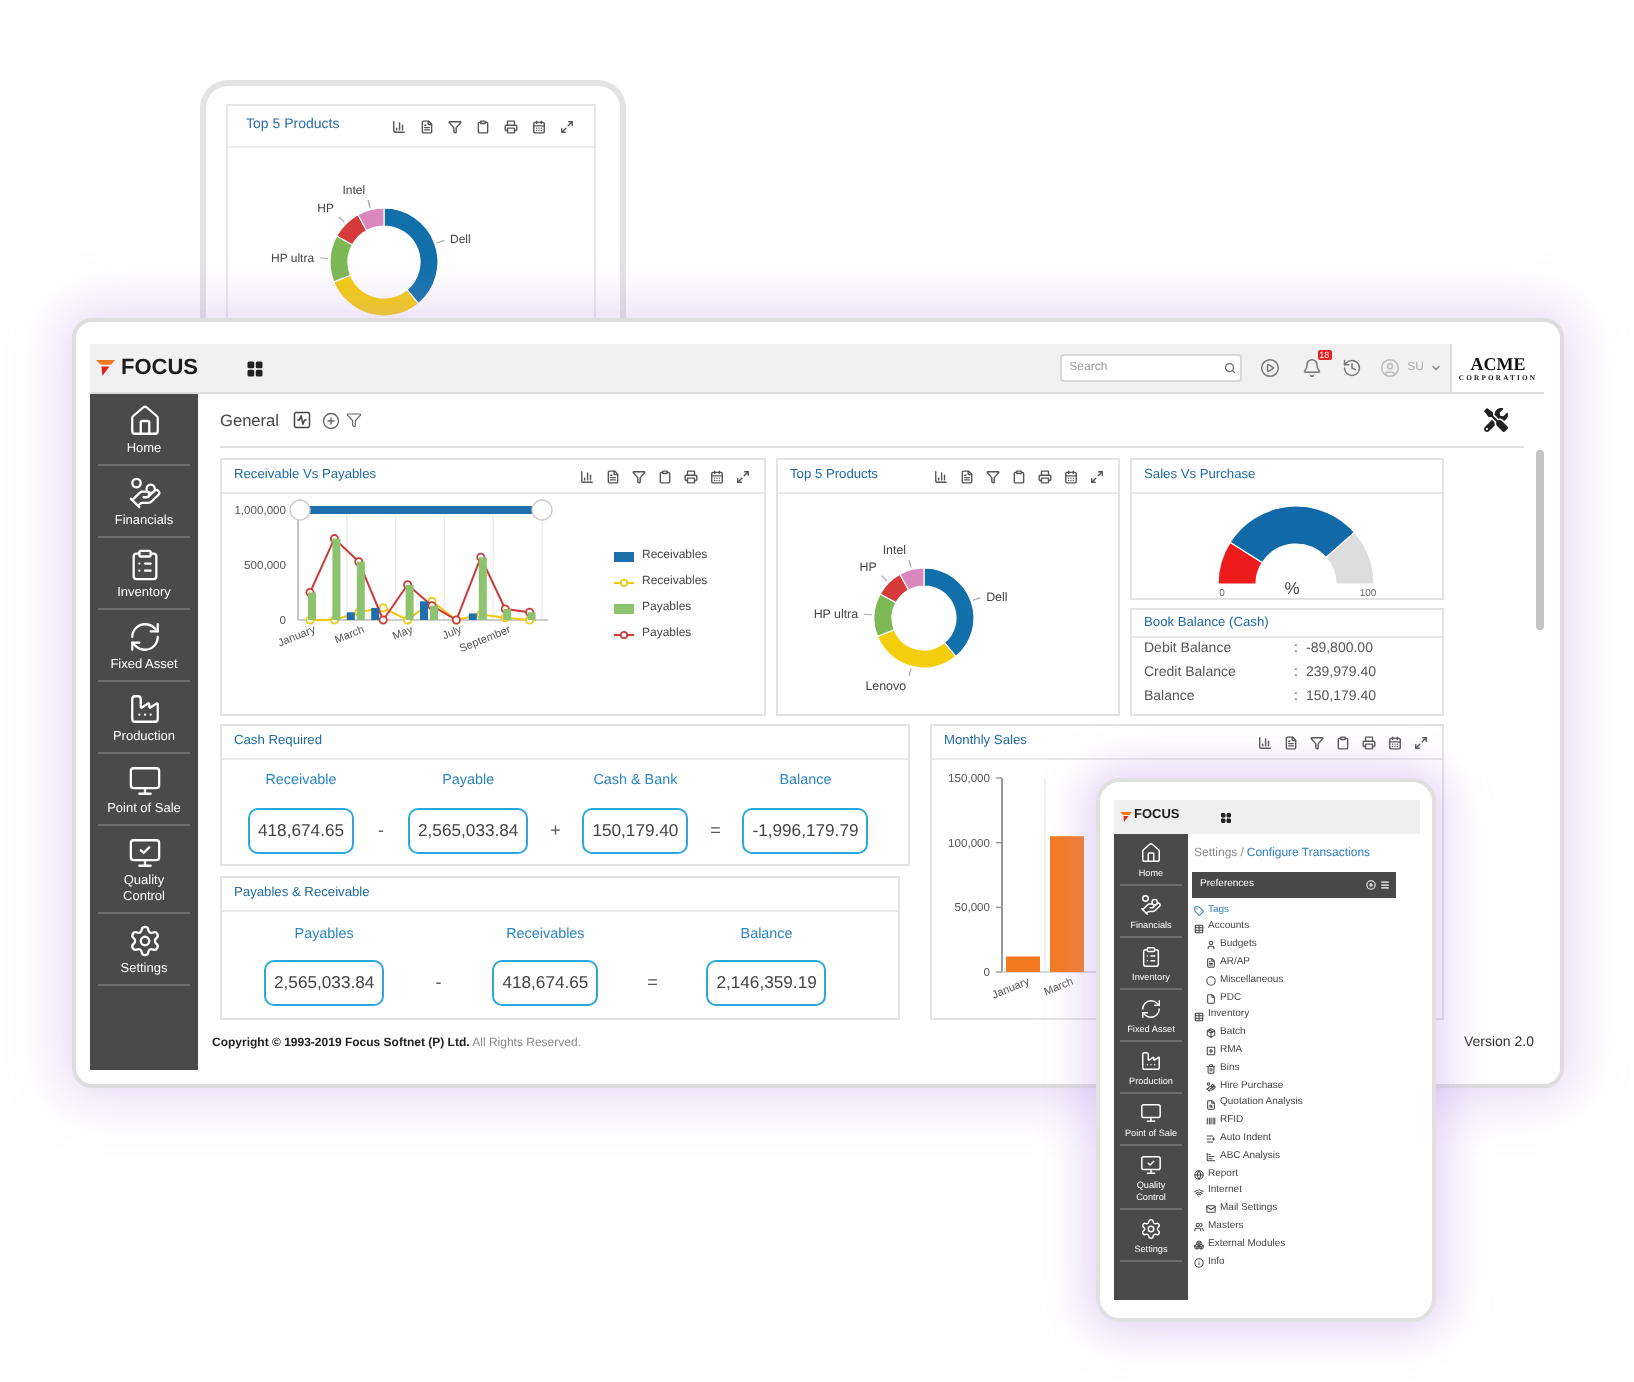 Image resolution: width=1634 pixels, height=1382 pixels. Describe the element at coordinates (1292, 588) in the screenshot. I see `gauge-unit: %` at that location.